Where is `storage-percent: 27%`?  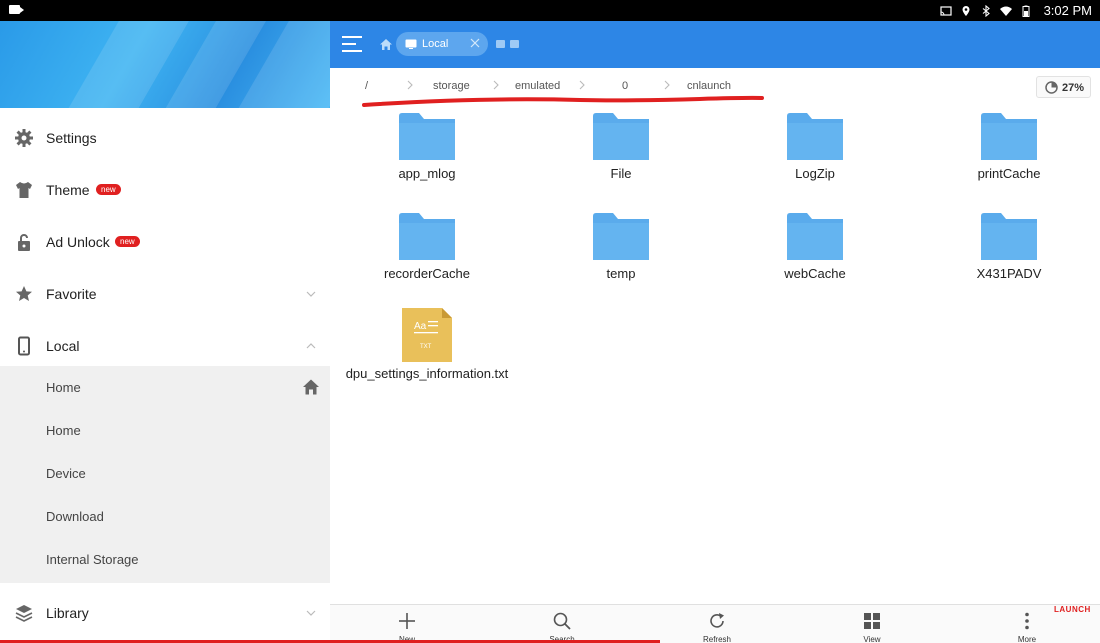
storage-percent: 27% is located at coordinates (1073, 88).